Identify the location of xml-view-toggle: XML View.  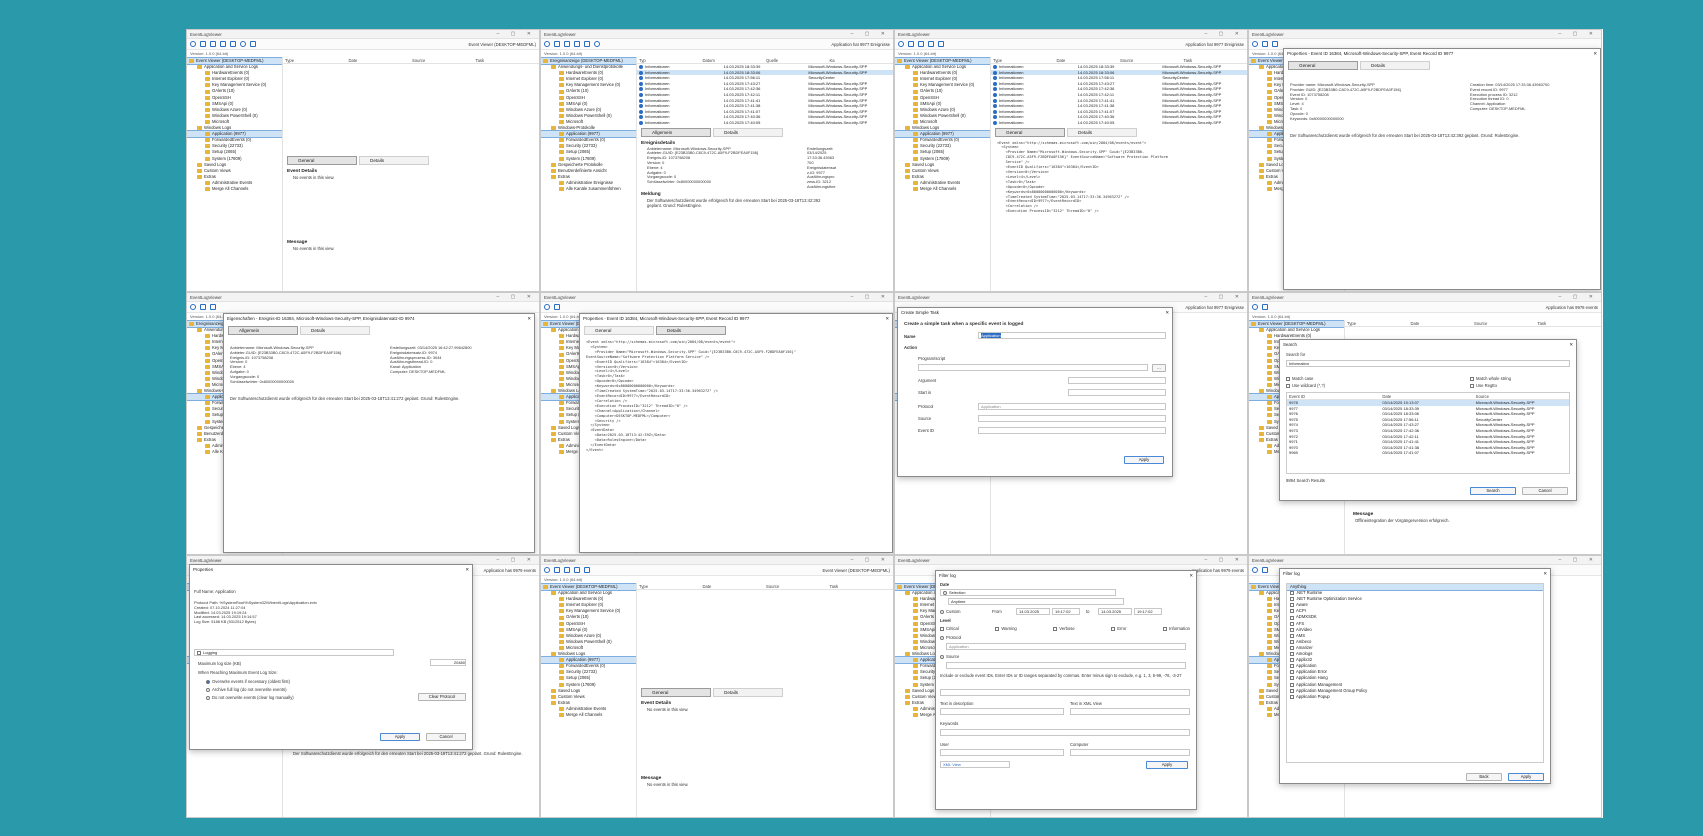
(975, 764).